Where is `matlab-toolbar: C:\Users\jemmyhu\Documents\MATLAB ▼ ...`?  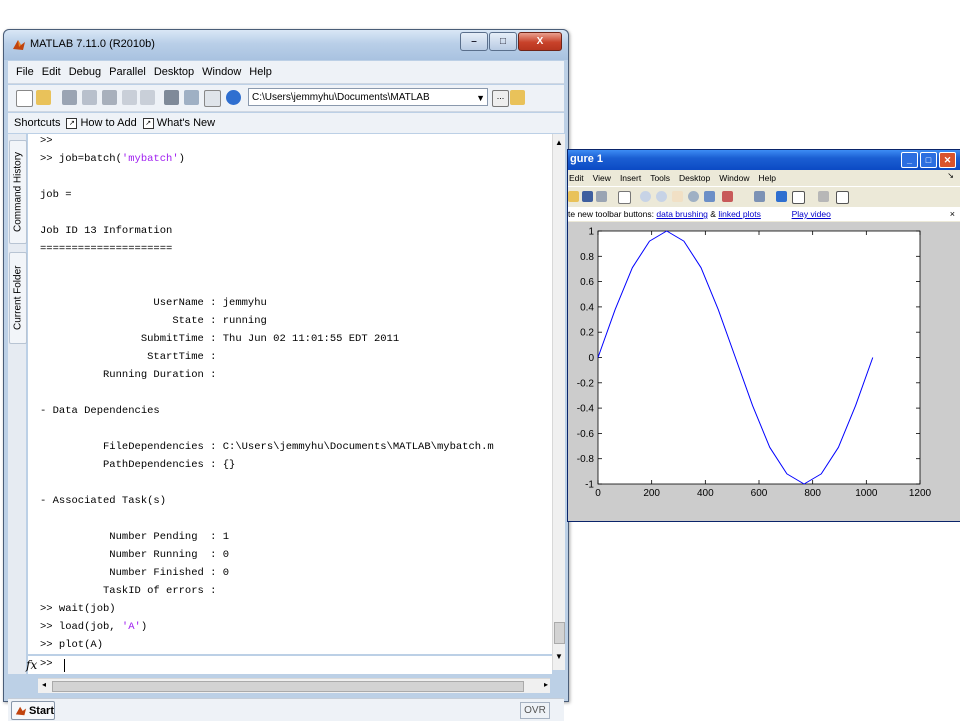 matlab-toolbar: C:\Users\jemmyhu\Documents\MATLAB ▼ ... is located at coordinates (286, 98).